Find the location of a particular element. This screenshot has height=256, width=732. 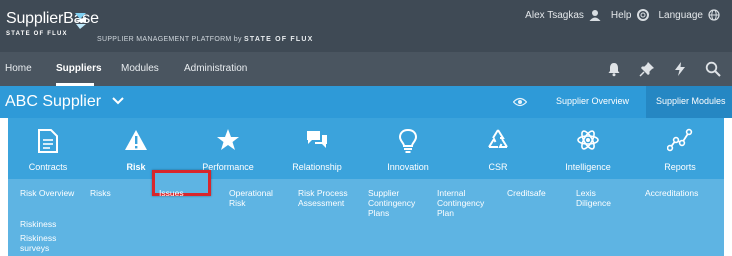

submenu-creditsafe: Creditsafe is located at coordinates (537, 193).